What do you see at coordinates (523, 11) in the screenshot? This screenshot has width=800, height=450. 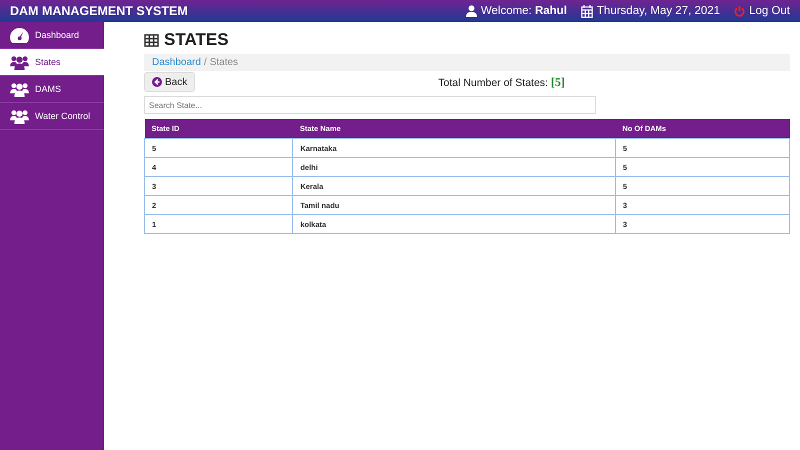 I see `welcome-text: Welcome: Rahul` at bounding box center [523, 11].